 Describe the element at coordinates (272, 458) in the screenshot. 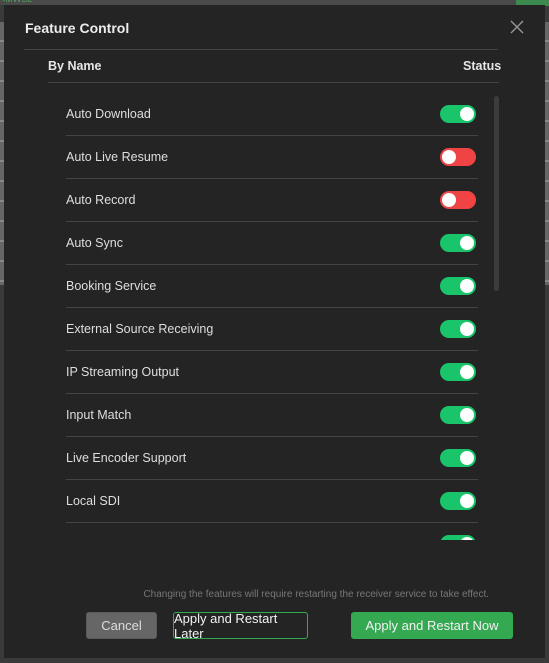

I see `feature-row: Live Encoder Support` at that location.